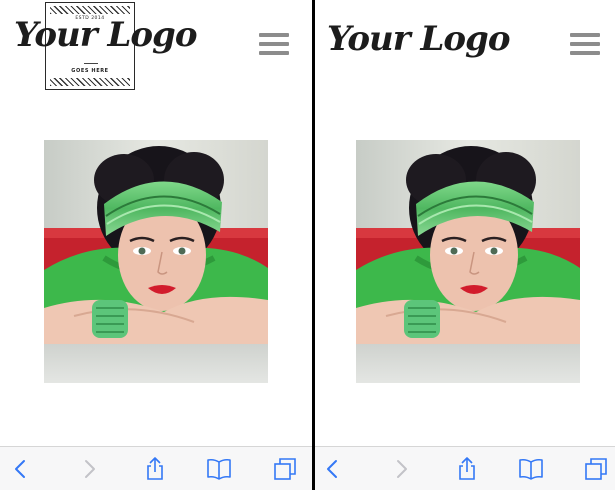 The image size is (615, 490). I want to click on logo: Your Logo, so click(418, 39).